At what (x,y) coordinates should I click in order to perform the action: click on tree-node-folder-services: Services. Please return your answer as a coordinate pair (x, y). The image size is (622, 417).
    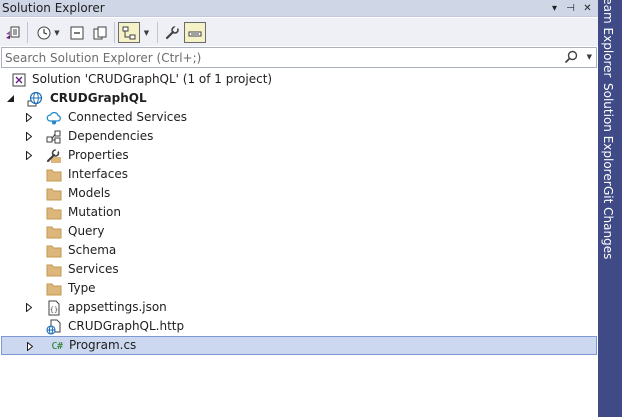
    Looking at the image, I should click on (299, 269).